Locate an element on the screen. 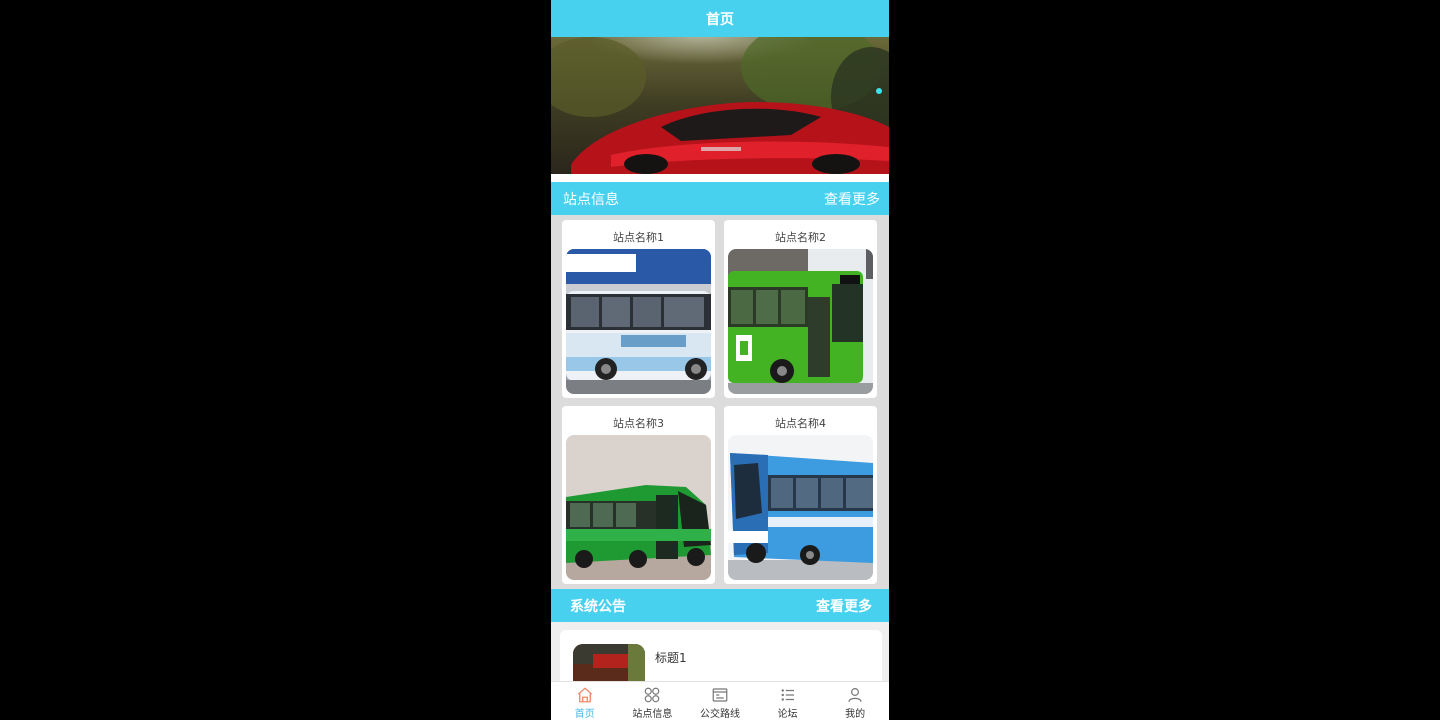 This screenshot has height=720, width=1440. home-icon is located at coordinates (584, 695).